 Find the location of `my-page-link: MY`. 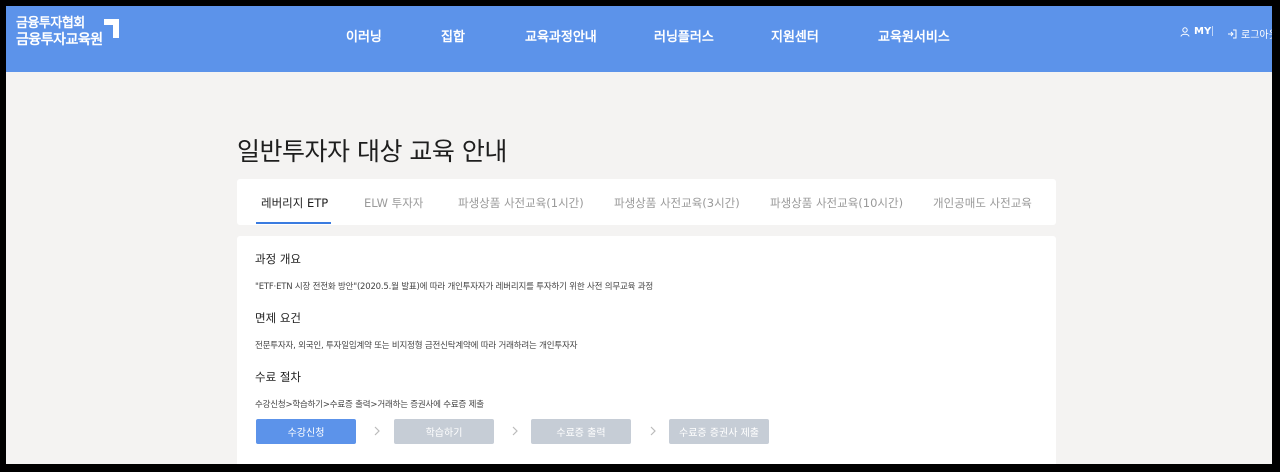

my-page-link: MY is located at coordinates (1195, 31).